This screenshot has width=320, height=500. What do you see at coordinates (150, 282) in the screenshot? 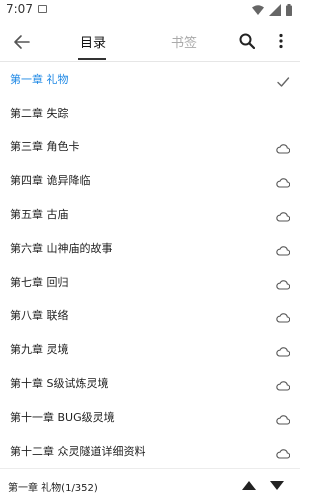
I see `chapter-item: 第七章 回归` at bounding box center [150, 282].